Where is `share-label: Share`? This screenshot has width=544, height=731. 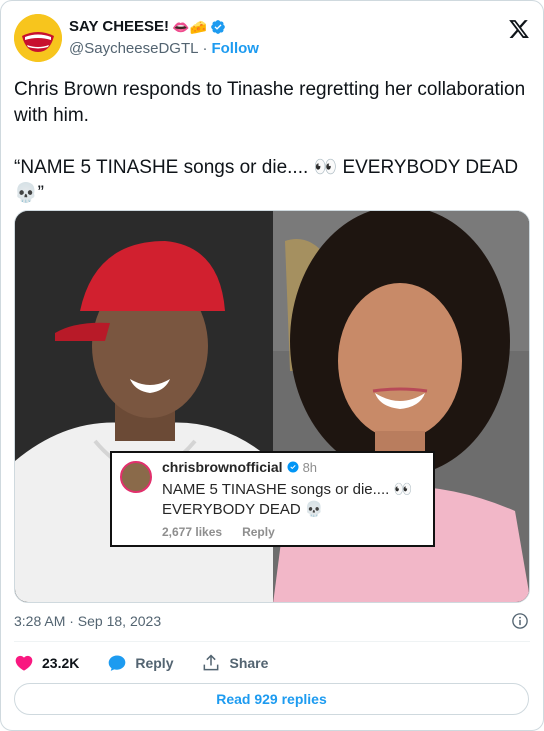 share-label: Share is located at coordinates (249, 663).